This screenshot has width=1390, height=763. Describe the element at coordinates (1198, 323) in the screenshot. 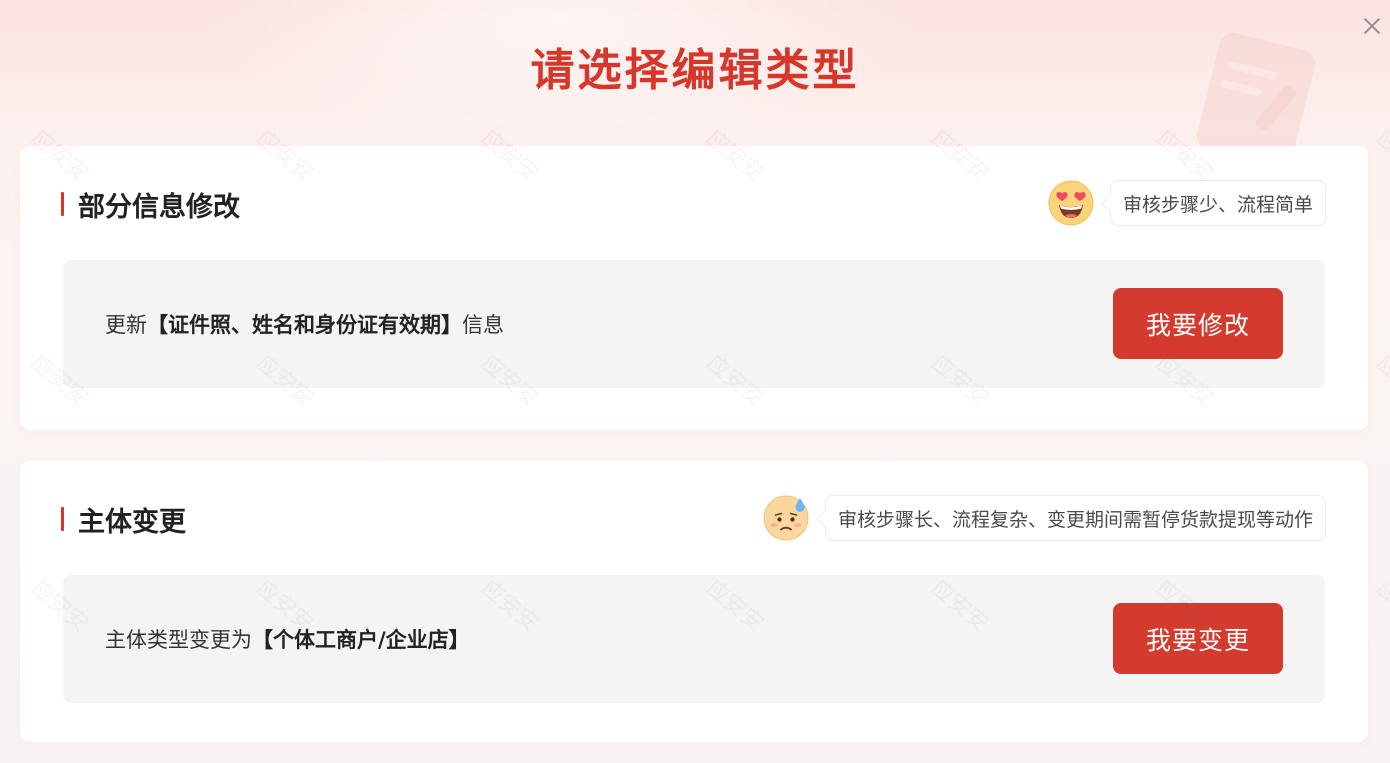

I see `modify-button: 我要修改` at that location.